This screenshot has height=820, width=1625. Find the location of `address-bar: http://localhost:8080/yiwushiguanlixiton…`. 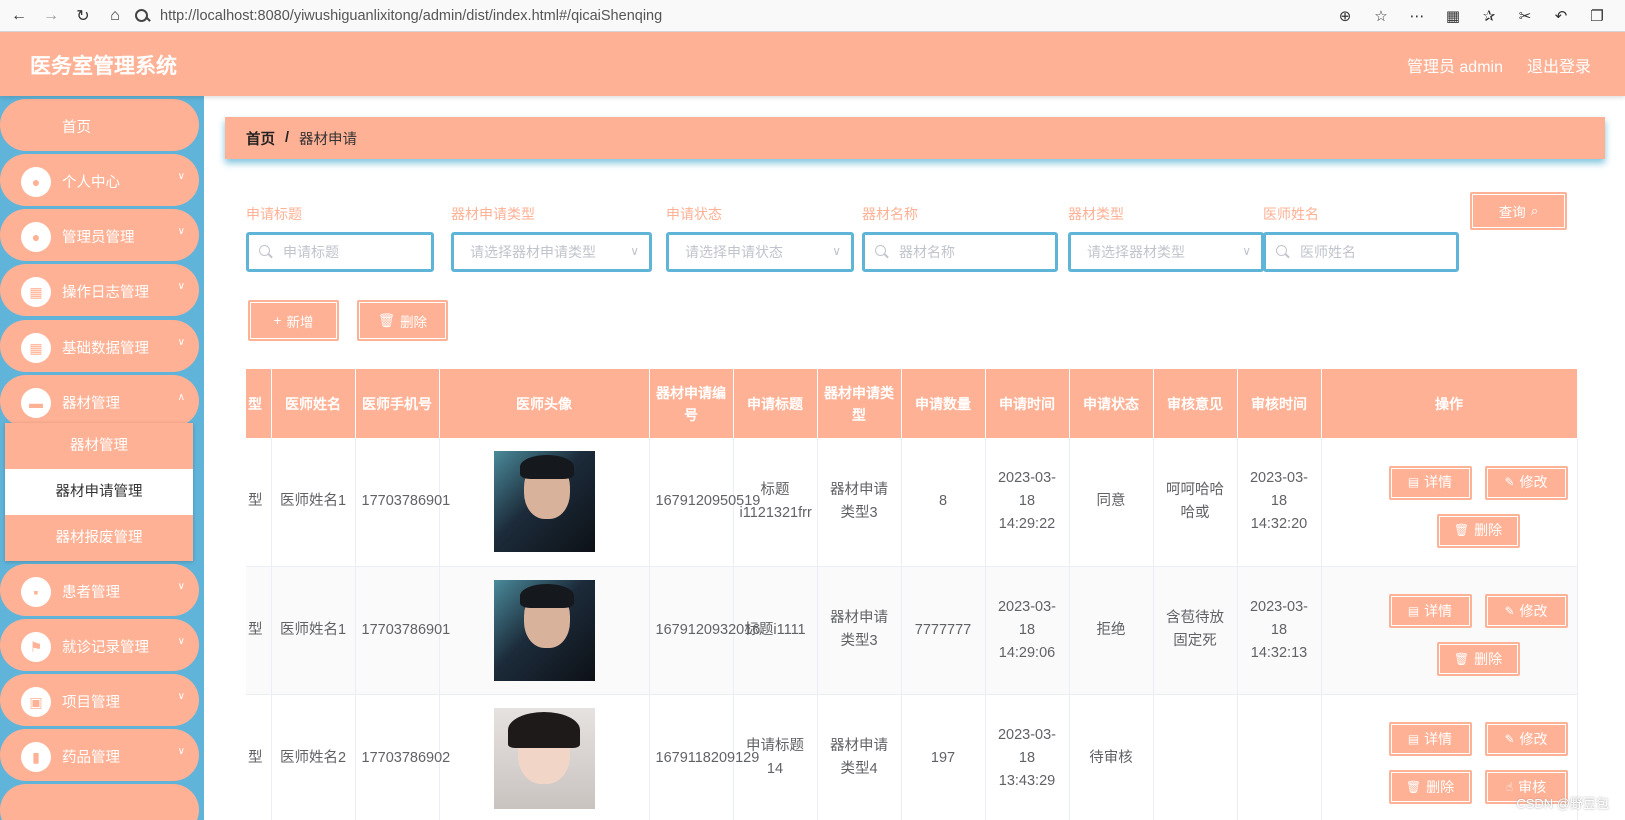

address-bar: http://localhost:8080/yiwushiguanlixiton… is located at coordinates (729, 16).